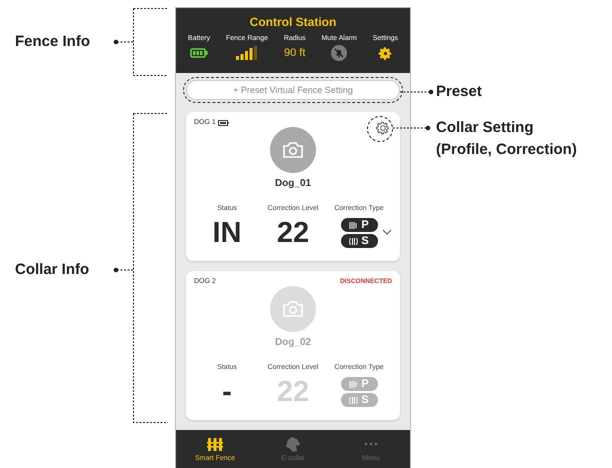 The image size is (612, 468). Describe the element at coordinates (227, 392) in the screenshot. I see `status-value: -` at that location.